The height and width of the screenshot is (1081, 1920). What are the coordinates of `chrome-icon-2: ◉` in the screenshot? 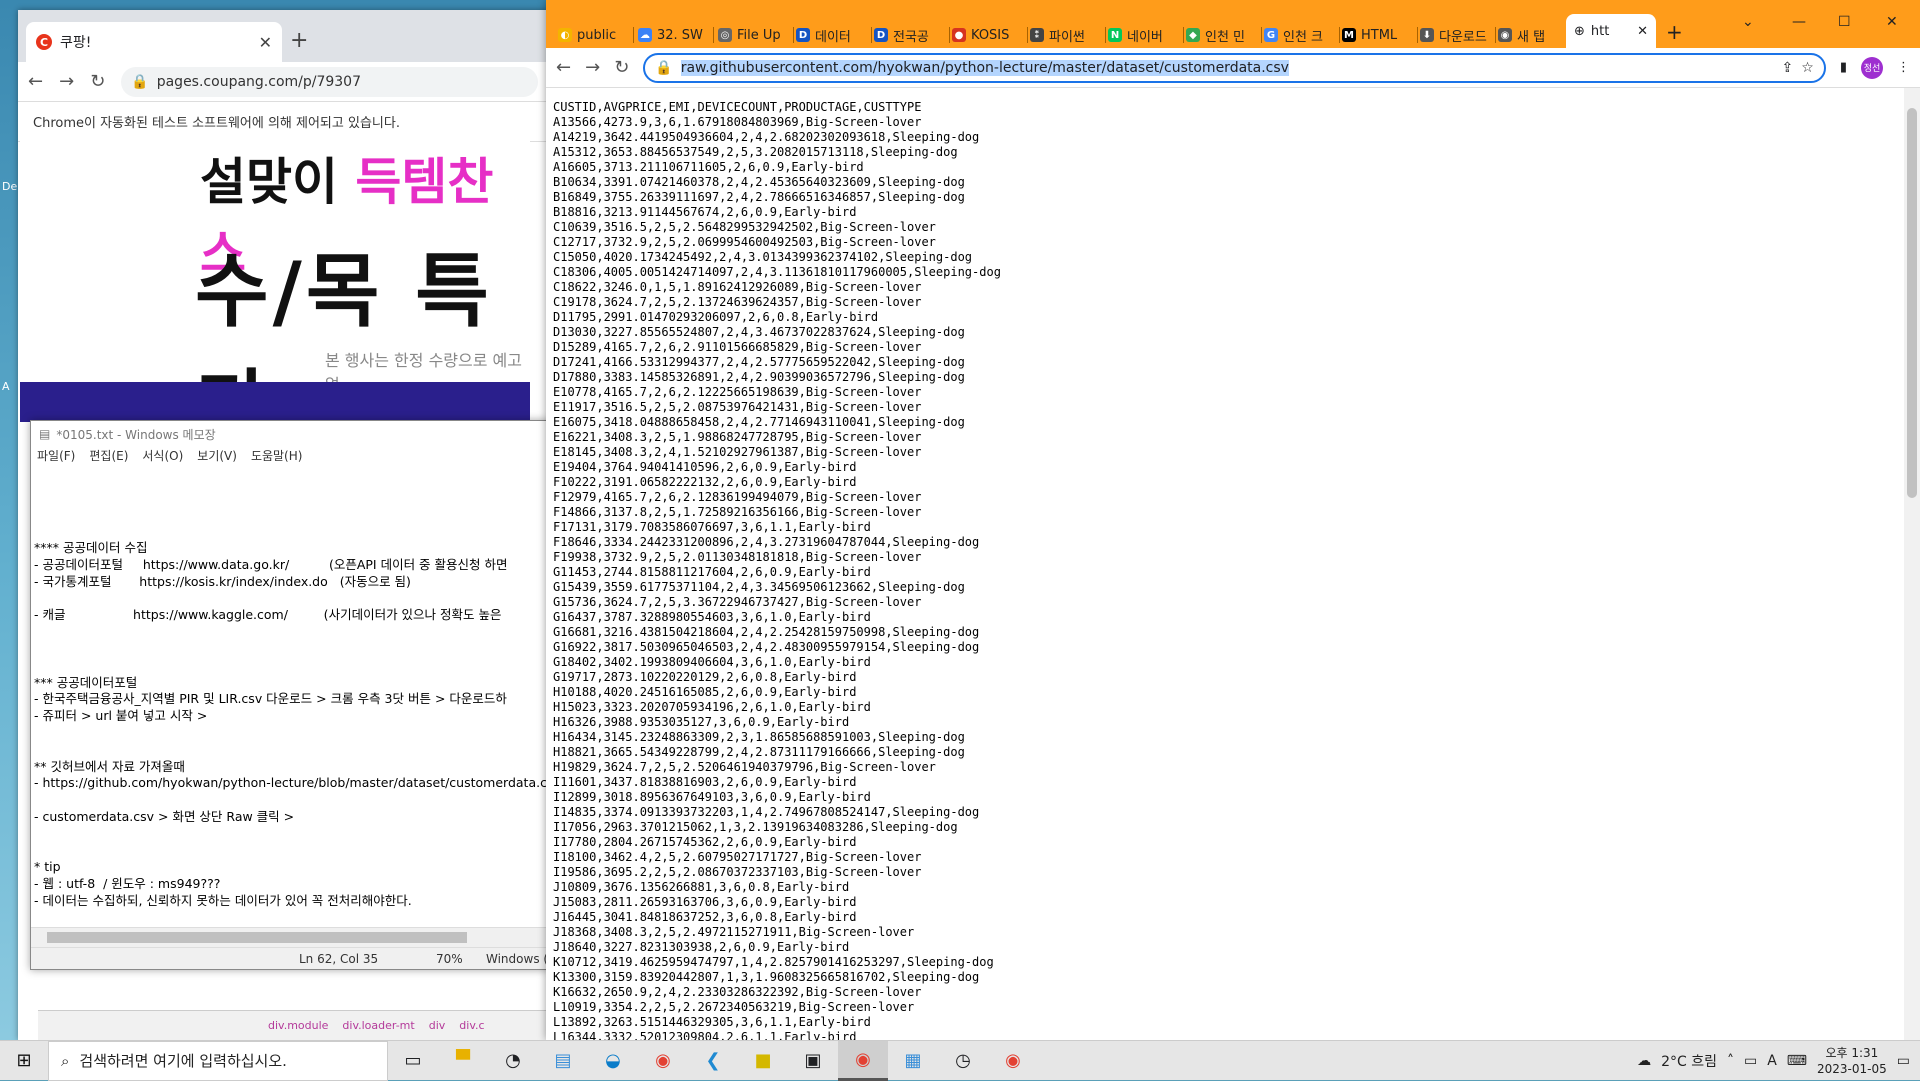 It's located at (1013, 1061).